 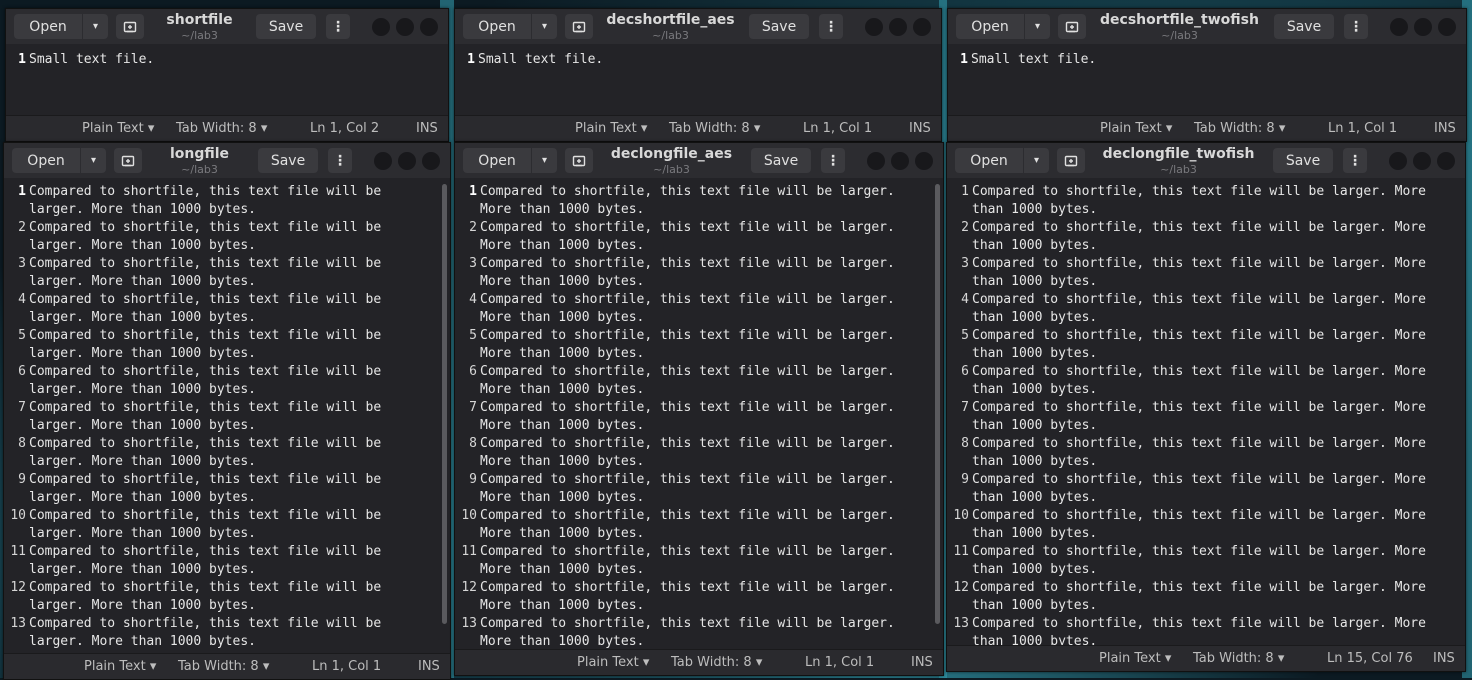 I want to click on line-text: than 1000 bytes., so click(x=1035, y=245).